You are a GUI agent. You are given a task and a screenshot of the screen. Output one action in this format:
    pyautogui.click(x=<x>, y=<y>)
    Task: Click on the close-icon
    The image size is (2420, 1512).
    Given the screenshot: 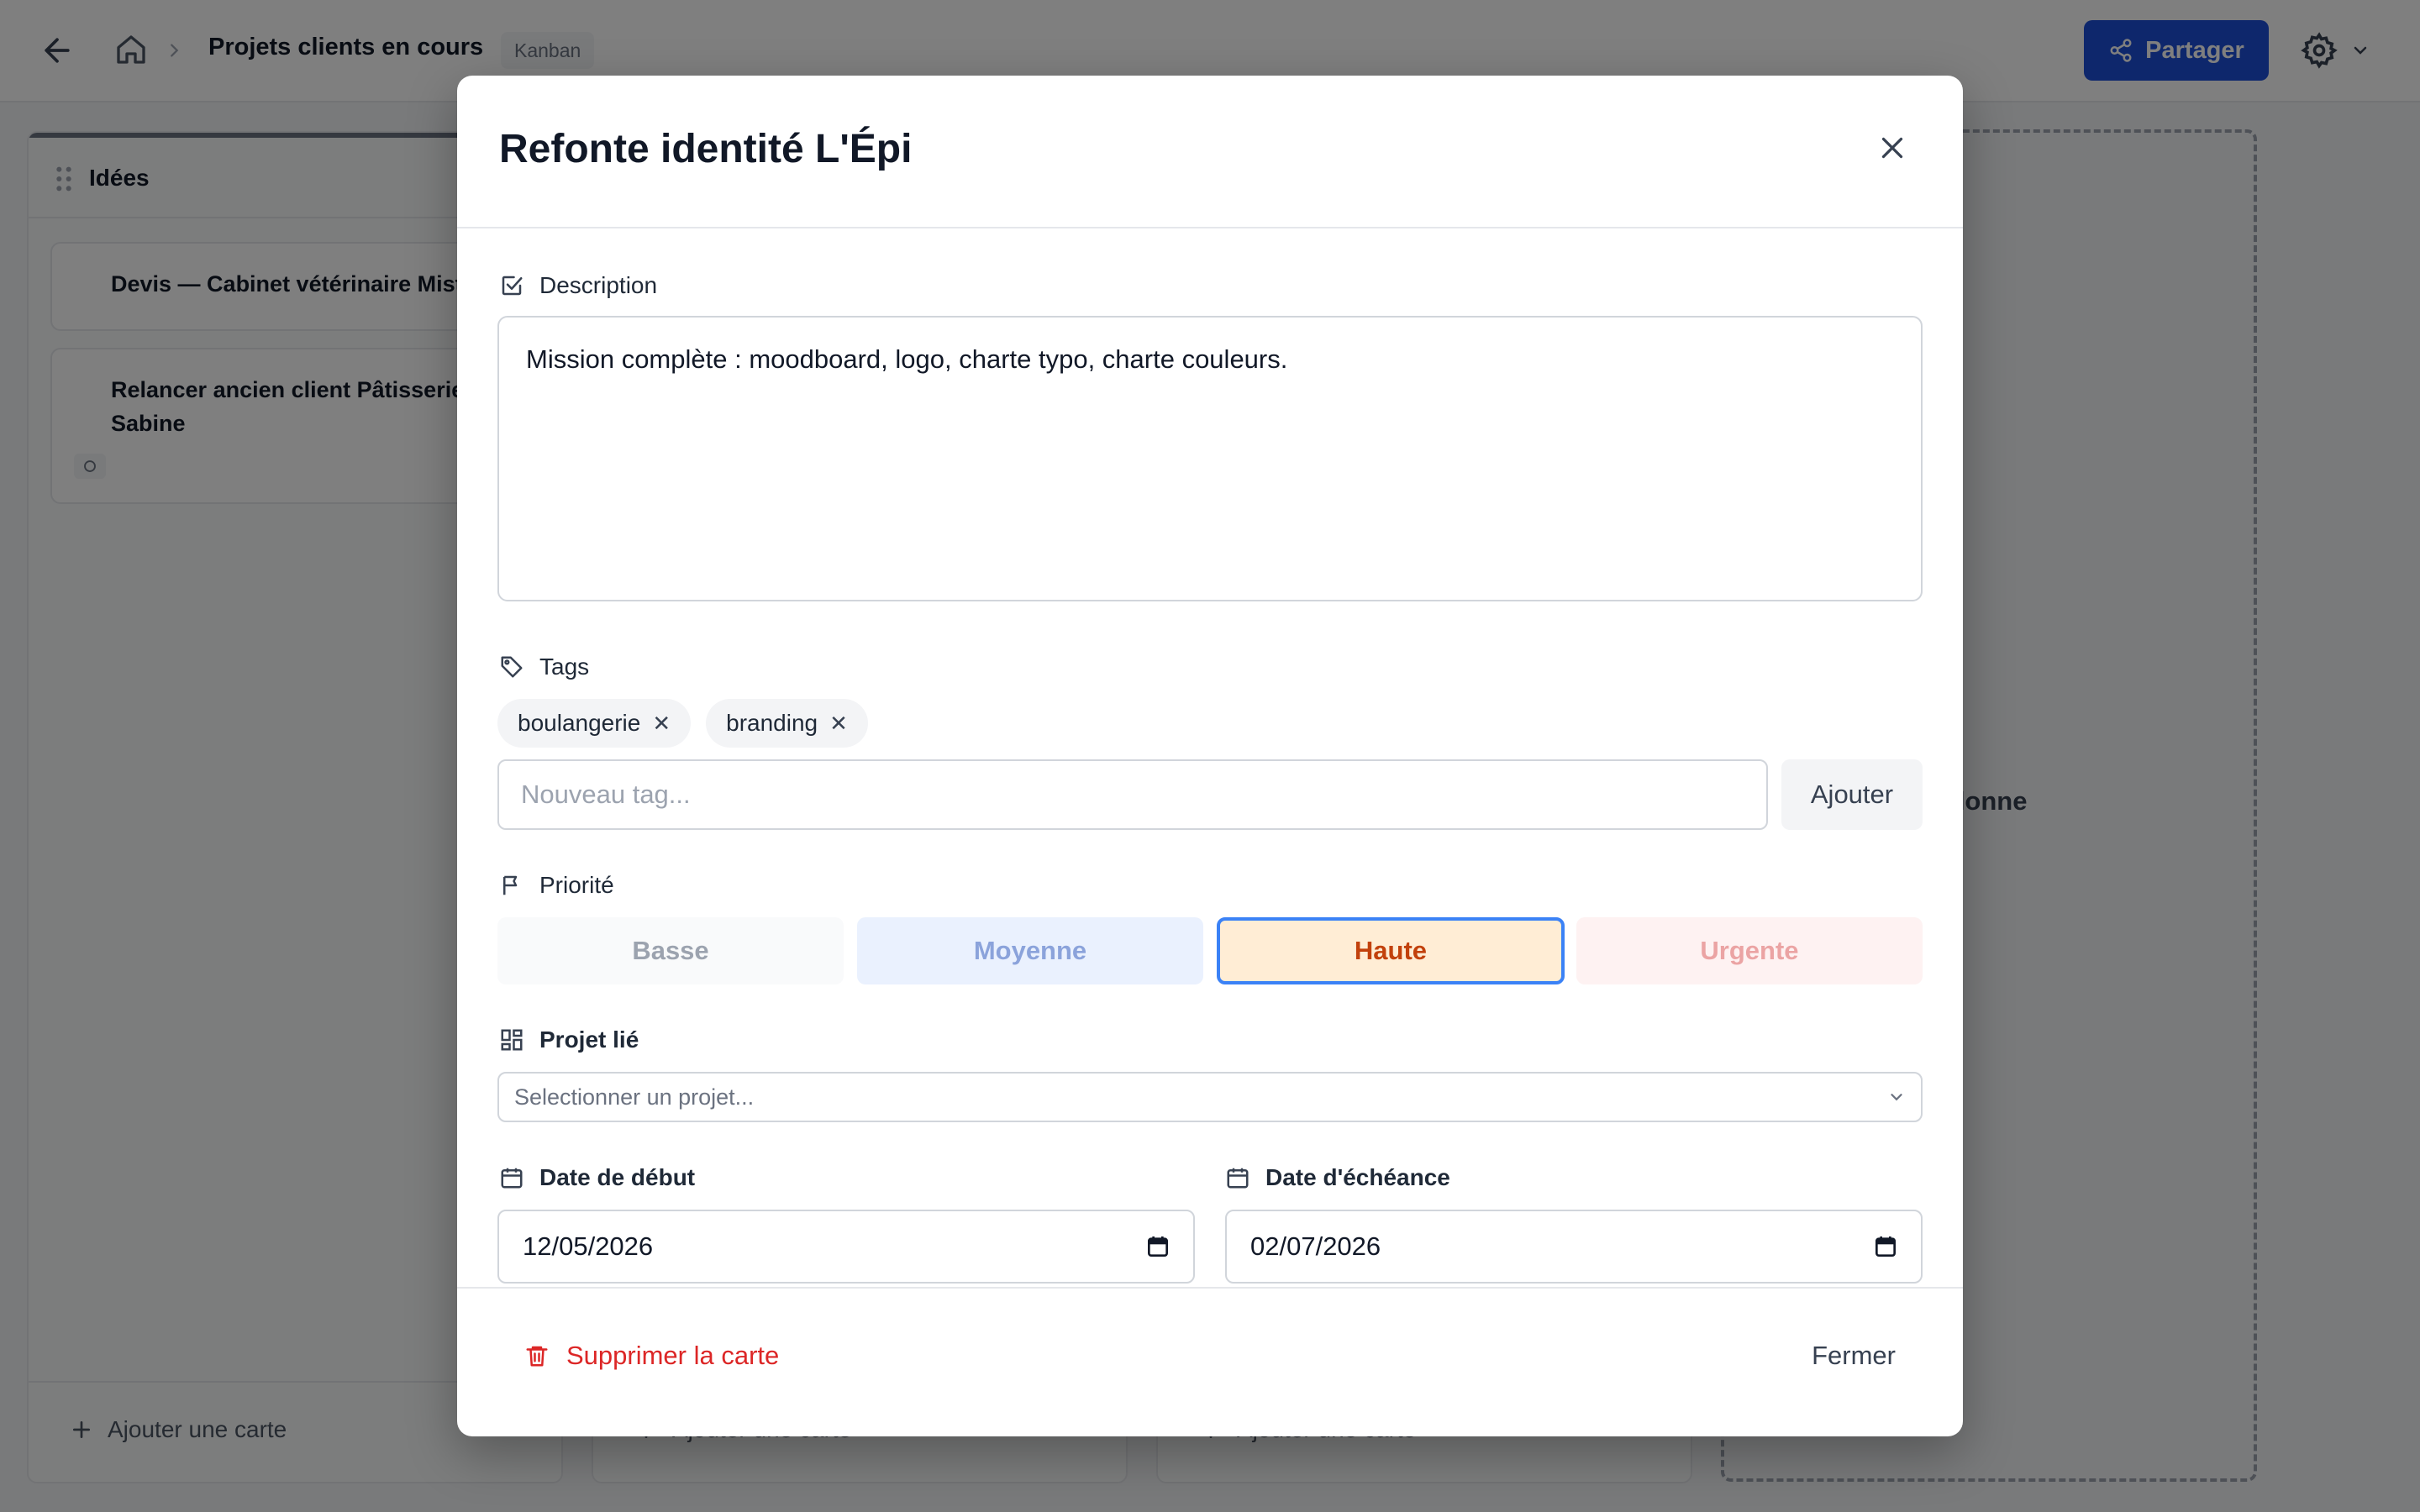 What is the action you would take?
    pyautogui.click(x=1892, y=148)
    